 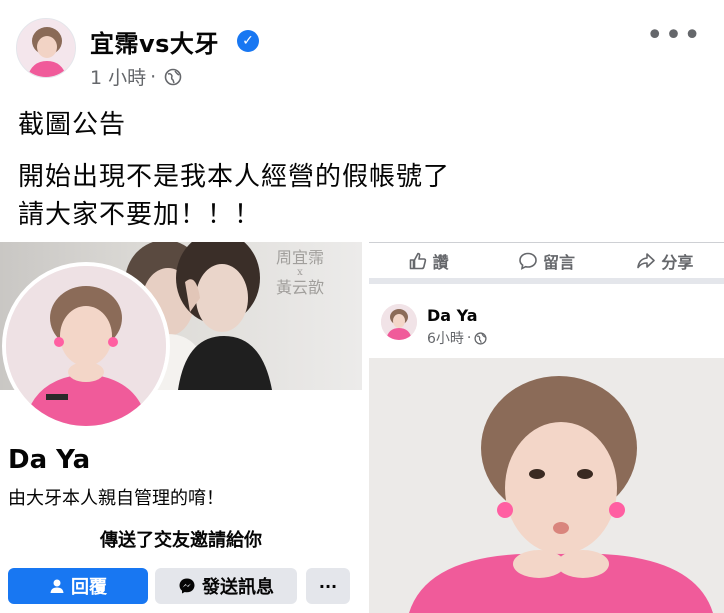 I want to click on cover-caption-top: 周宜霈, so click(x=299, y=257).